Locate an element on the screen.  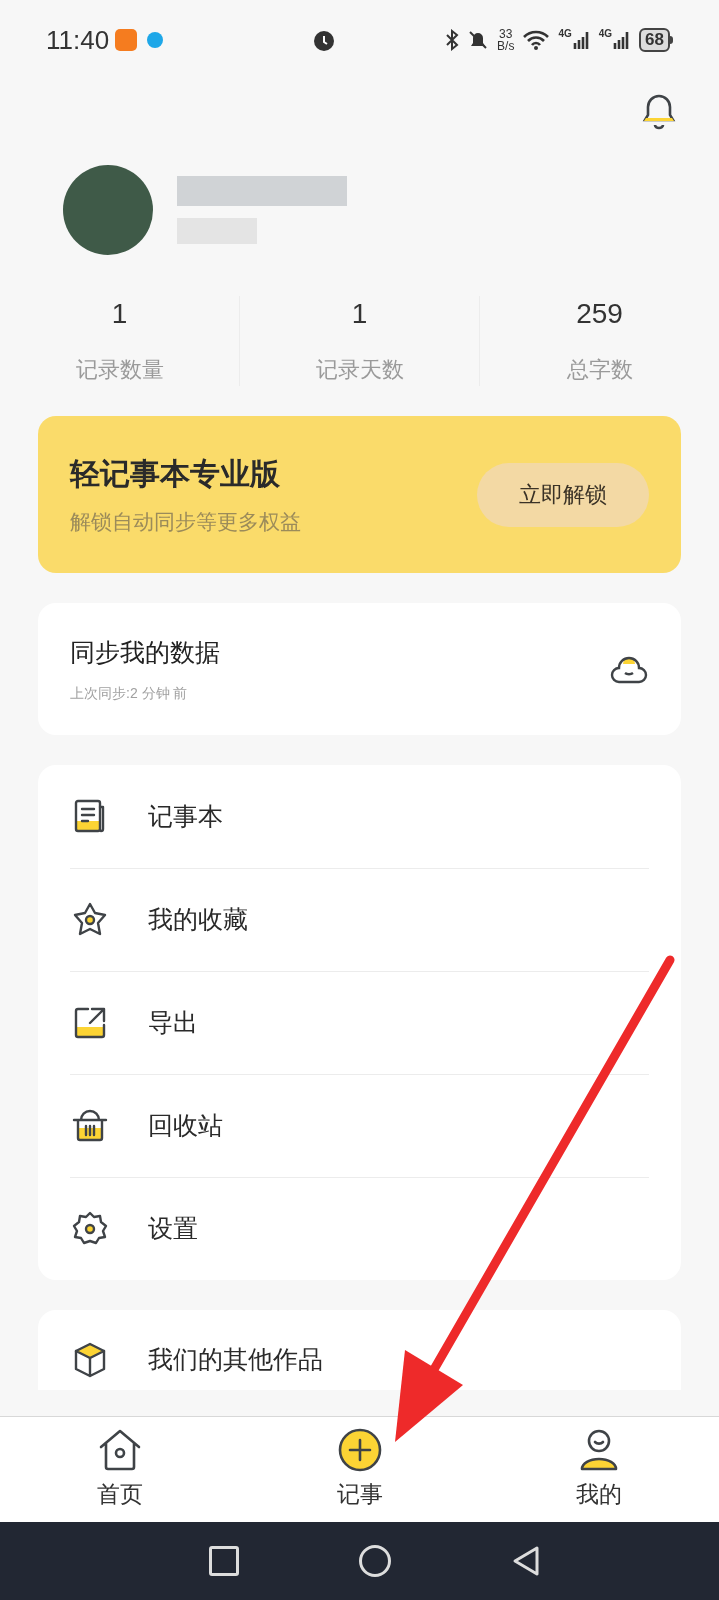
network-speed-unit: B/s is located at coordinates (506, 46).